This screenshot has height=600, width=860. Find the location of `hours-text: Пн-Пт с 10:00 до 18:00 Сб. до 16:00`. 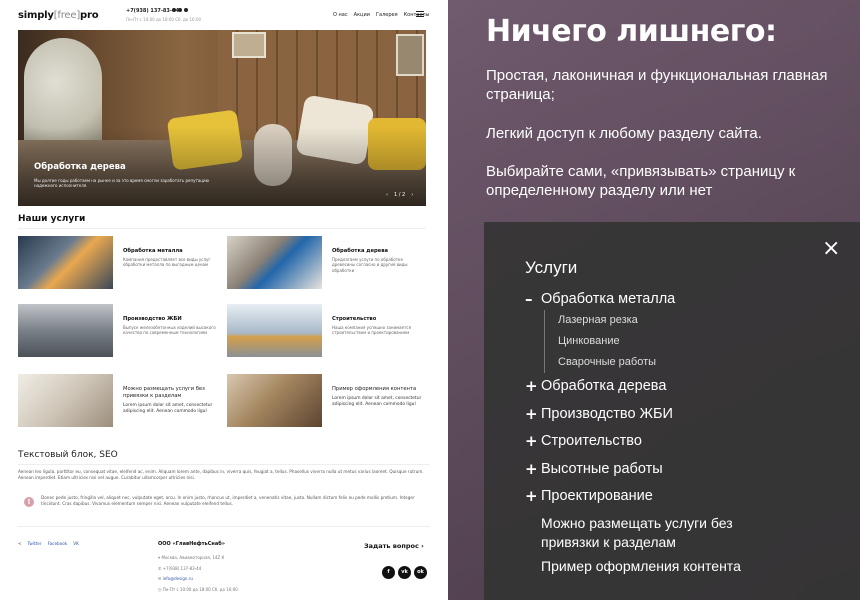

hours-text: Пн-Пт с 10:00 до 18:00 Сб. до 16:00 is located at coordinates (200, 589).